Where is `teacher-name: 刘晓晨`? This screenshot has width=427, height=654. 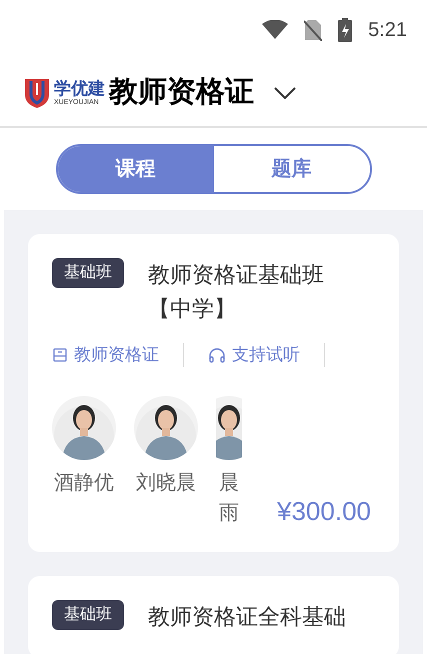
teacher-name: 刘晓晨 is located at coordinates (166, 483).